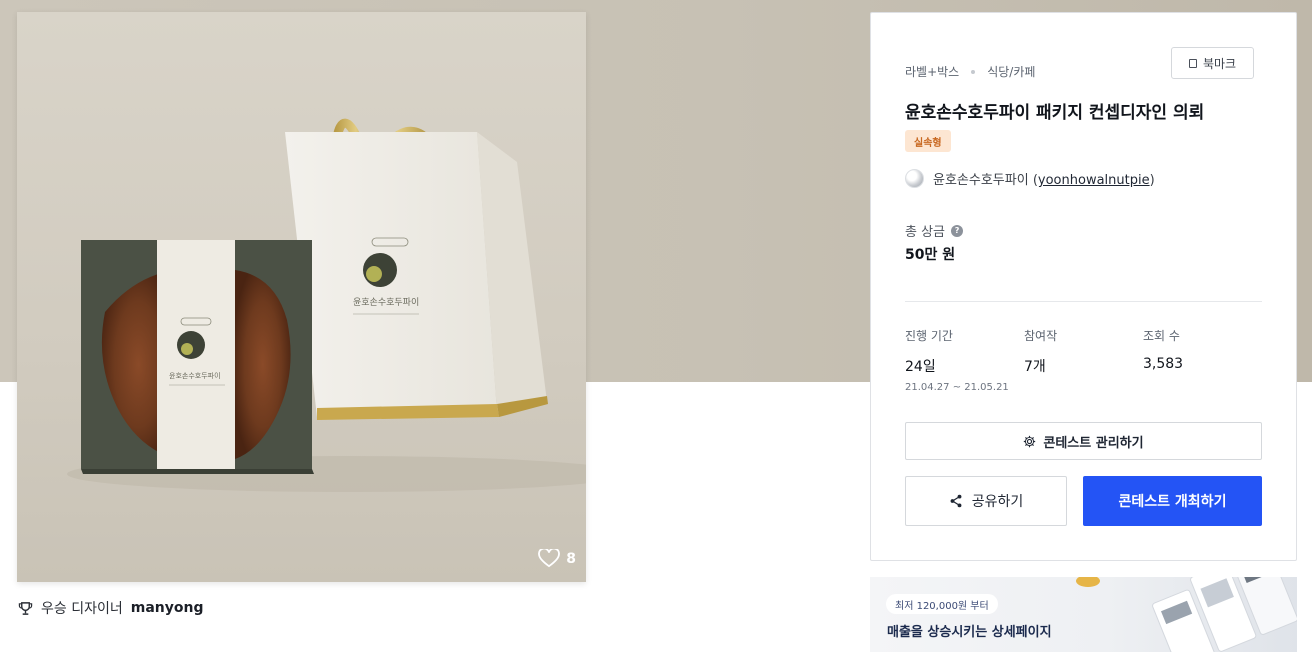  What do you see at coordinates (969, 632) in the screenshot?
I see `promo-headline: 매출을 상승시키는 상세페이지` at bounding box center [969, 632].